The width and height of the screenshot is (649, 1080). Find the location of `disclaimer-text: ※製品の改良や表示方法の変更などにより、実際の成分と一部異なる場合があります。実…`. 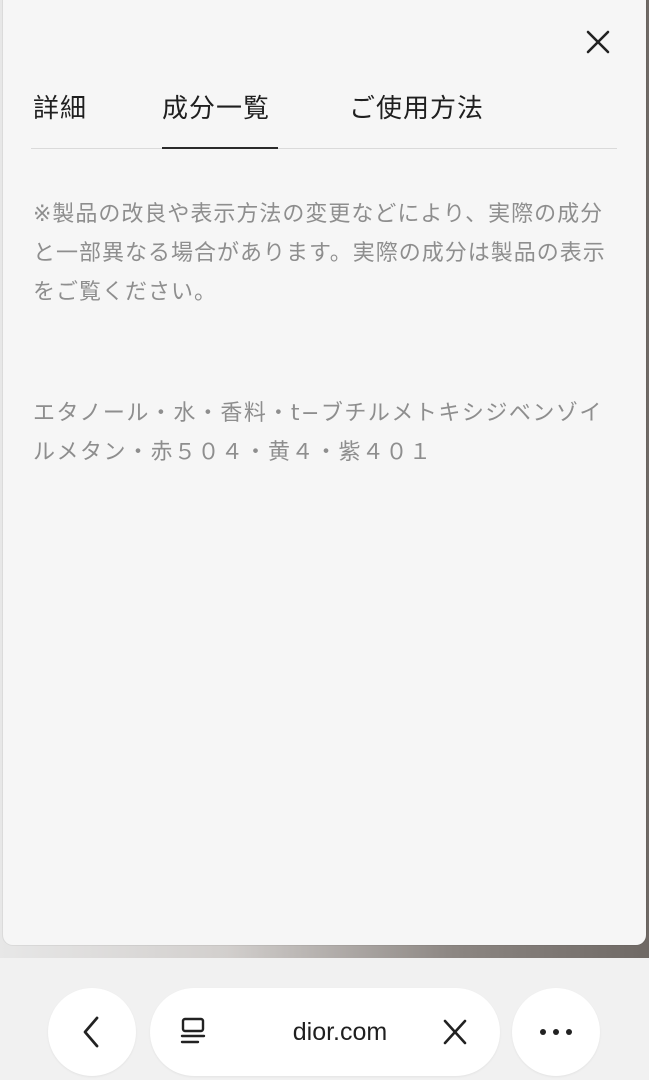

disclaimer-text: ※製品の改良や表示方法の変更などにより、実際の成分と一部異なる場合があります。実… is located at coordinates (319, 253).